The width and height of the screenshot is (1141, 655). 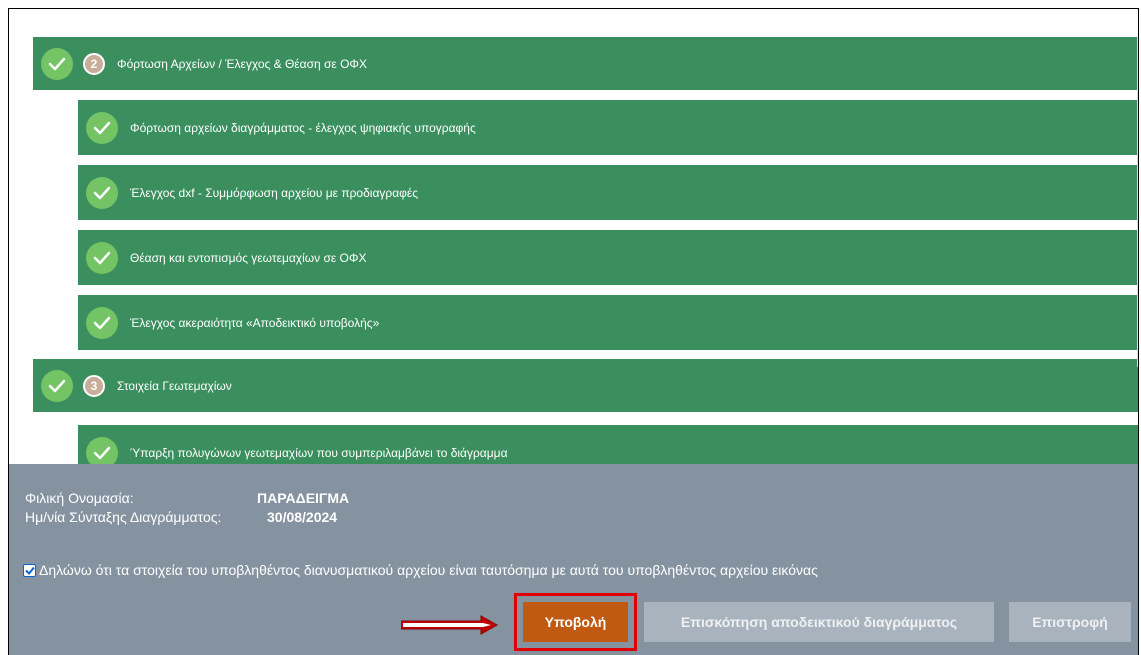 I want to click on date-label: Ημ/νία Σύνταξης Διαγράμματος:, so click(x=123, y=517).